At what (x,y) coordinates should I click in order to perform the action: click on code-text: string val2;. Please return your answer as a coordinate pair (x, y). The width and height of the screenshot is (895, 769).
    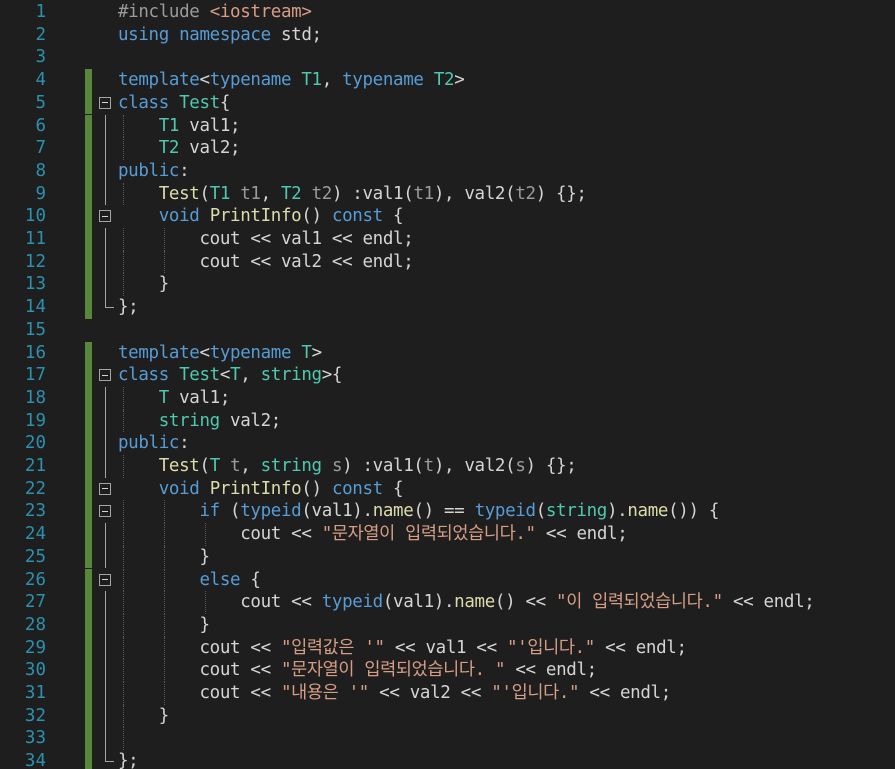
    Looking at the image, I should click on (200, 421).